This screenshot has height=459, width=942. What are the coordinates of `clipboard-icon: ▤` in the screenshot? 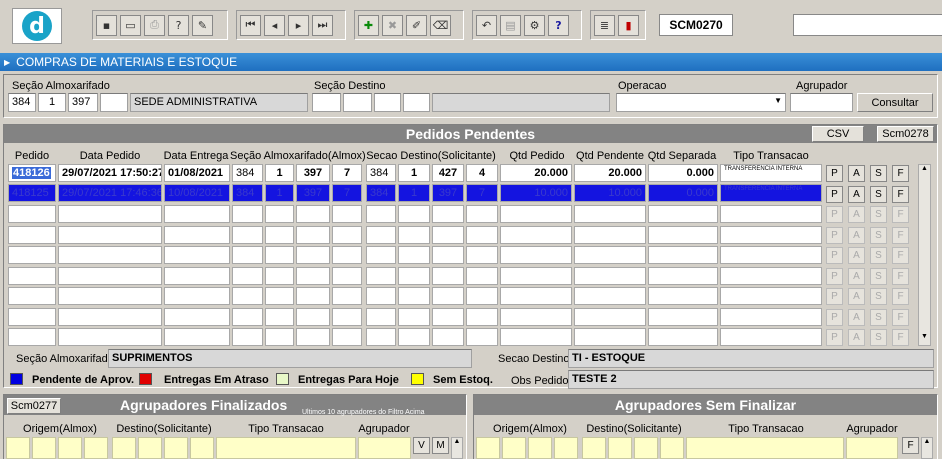 It's located at (510, 25).